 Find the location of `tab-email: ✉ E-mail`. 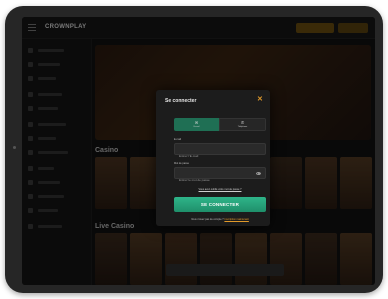

tab-email: ✉ E-mail is located at coordinates (196, 124).